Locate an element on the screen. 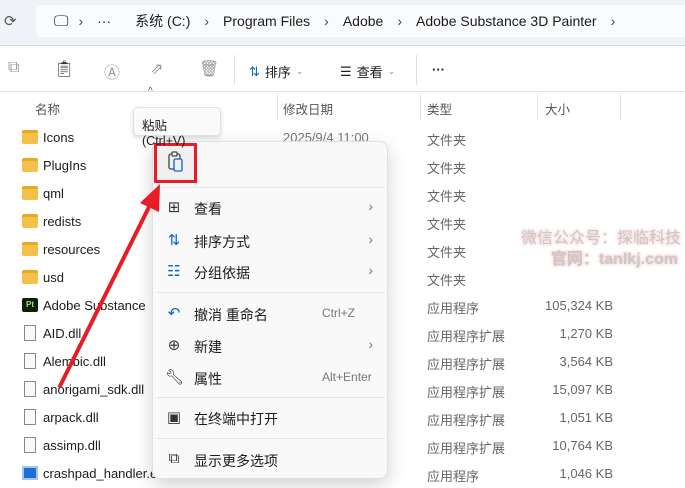  menu-item: ⧉ 显示更多选项 is located at coordinates (271, 459).